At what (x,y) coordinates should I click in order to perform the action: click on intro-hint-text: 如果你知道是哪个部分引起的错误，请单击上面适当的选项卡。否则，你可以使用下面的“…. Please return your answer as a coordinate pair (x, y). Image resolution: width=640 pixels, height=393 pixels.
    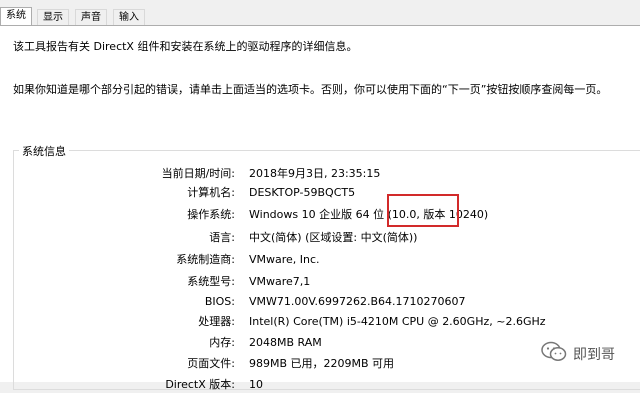
    Looking at the image, I should click on (310, 89).